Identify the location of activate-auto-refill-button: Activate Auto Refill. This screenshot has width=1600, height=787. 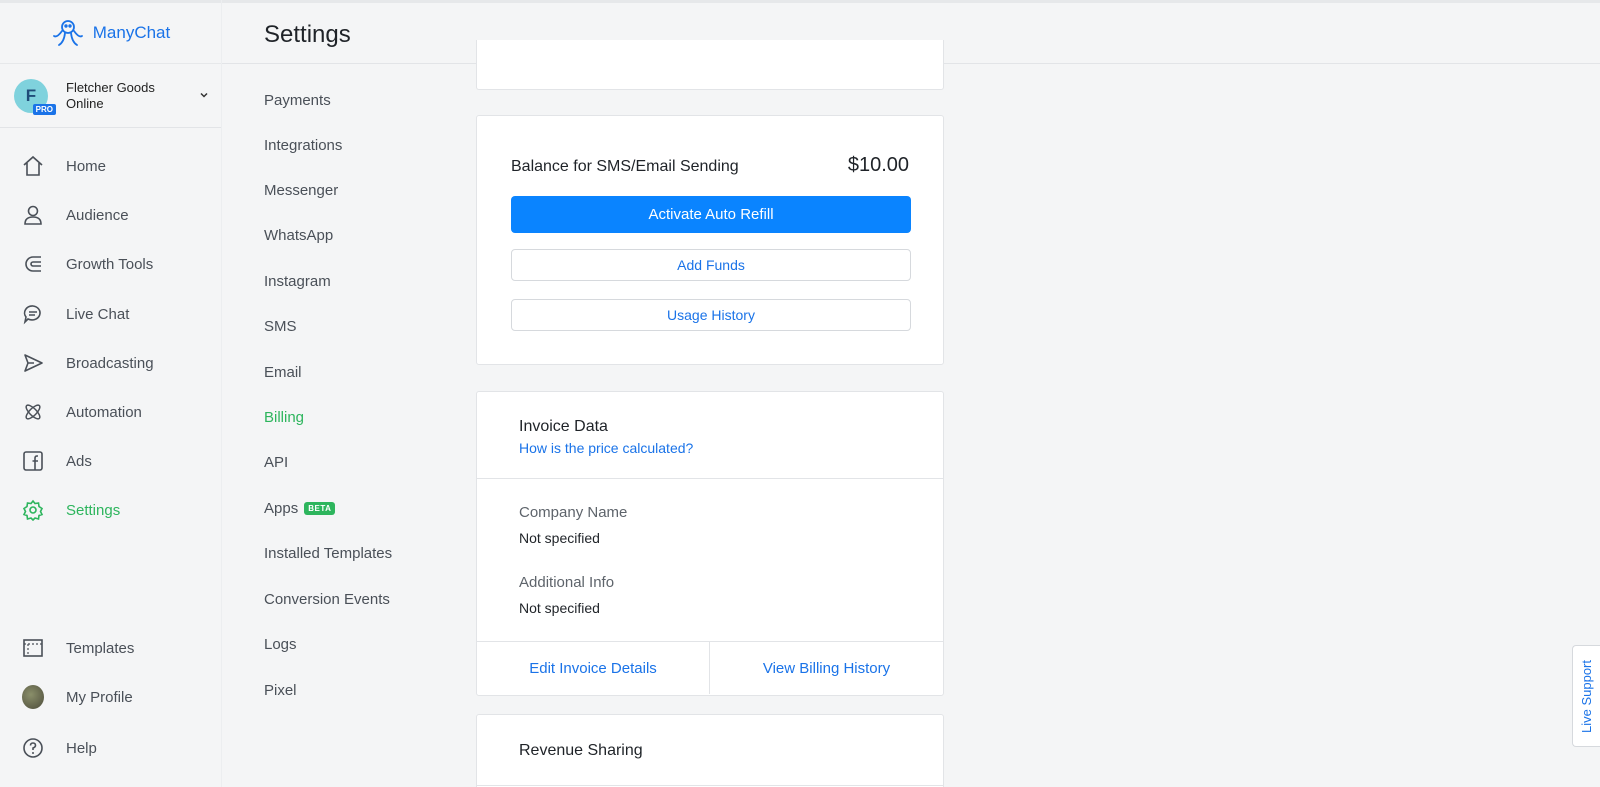
(711, 214).